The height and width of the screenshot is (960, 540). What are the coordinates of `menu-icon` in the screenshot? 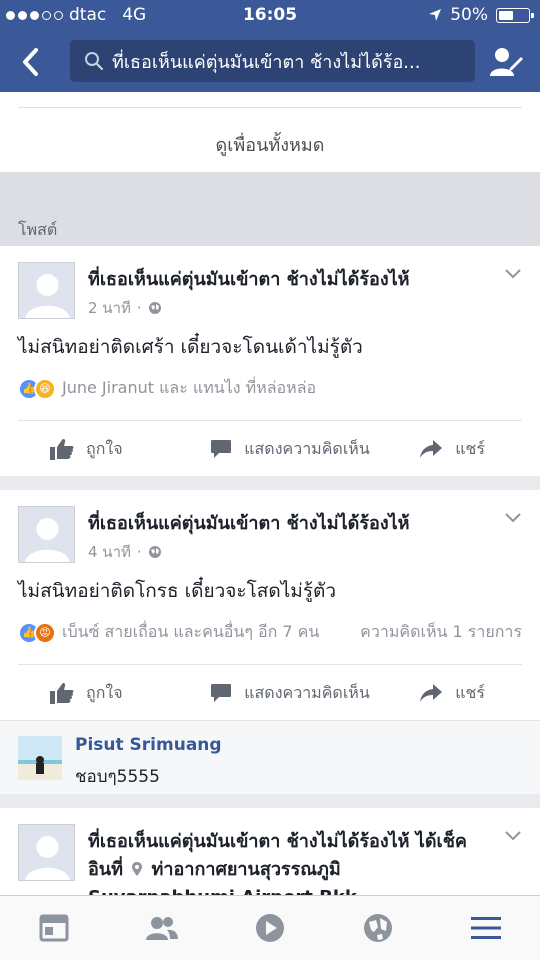 It's located at (486, 928).